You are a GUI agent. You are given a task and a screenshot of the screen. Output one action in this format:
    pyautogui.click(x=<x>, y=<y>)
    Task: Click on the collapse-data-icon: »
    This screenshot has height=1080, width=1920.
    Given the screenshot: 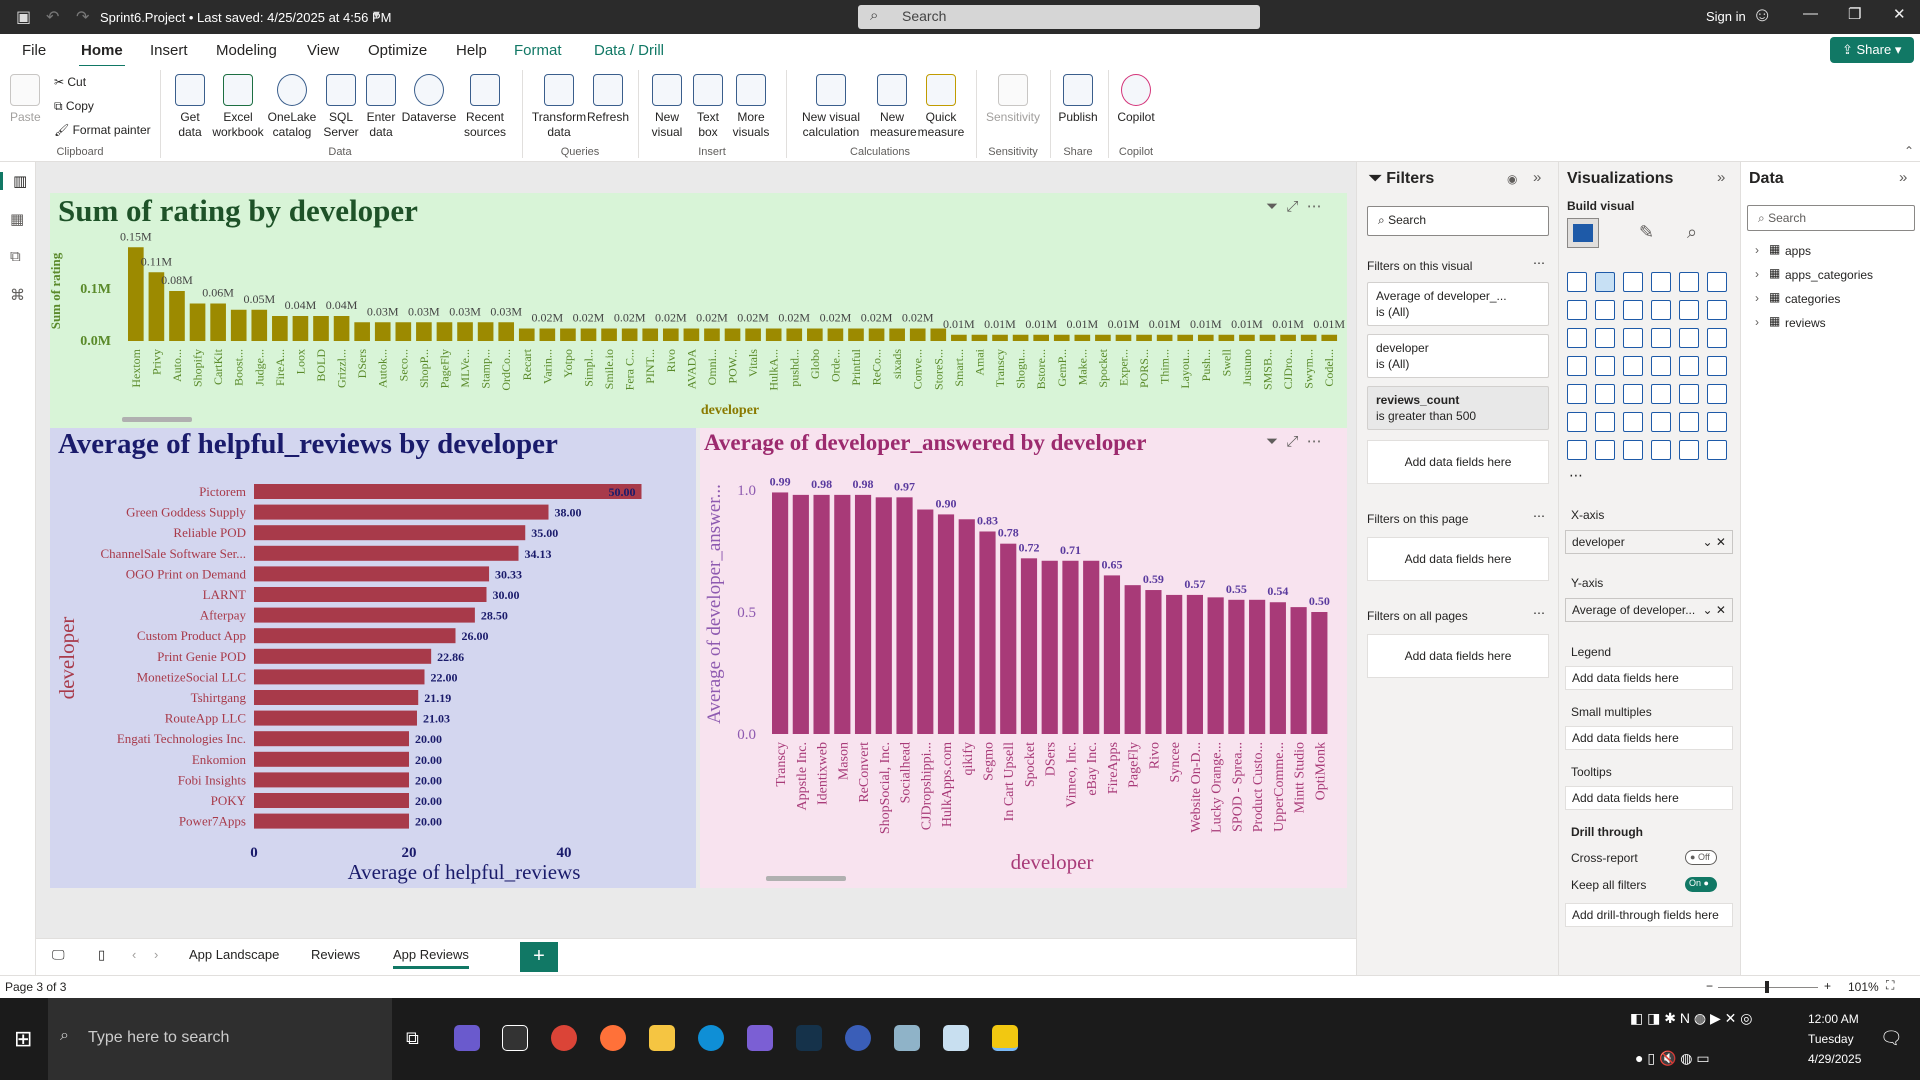 What is the action you would take?
    pyautogui.click(x=1903, y=177)
    